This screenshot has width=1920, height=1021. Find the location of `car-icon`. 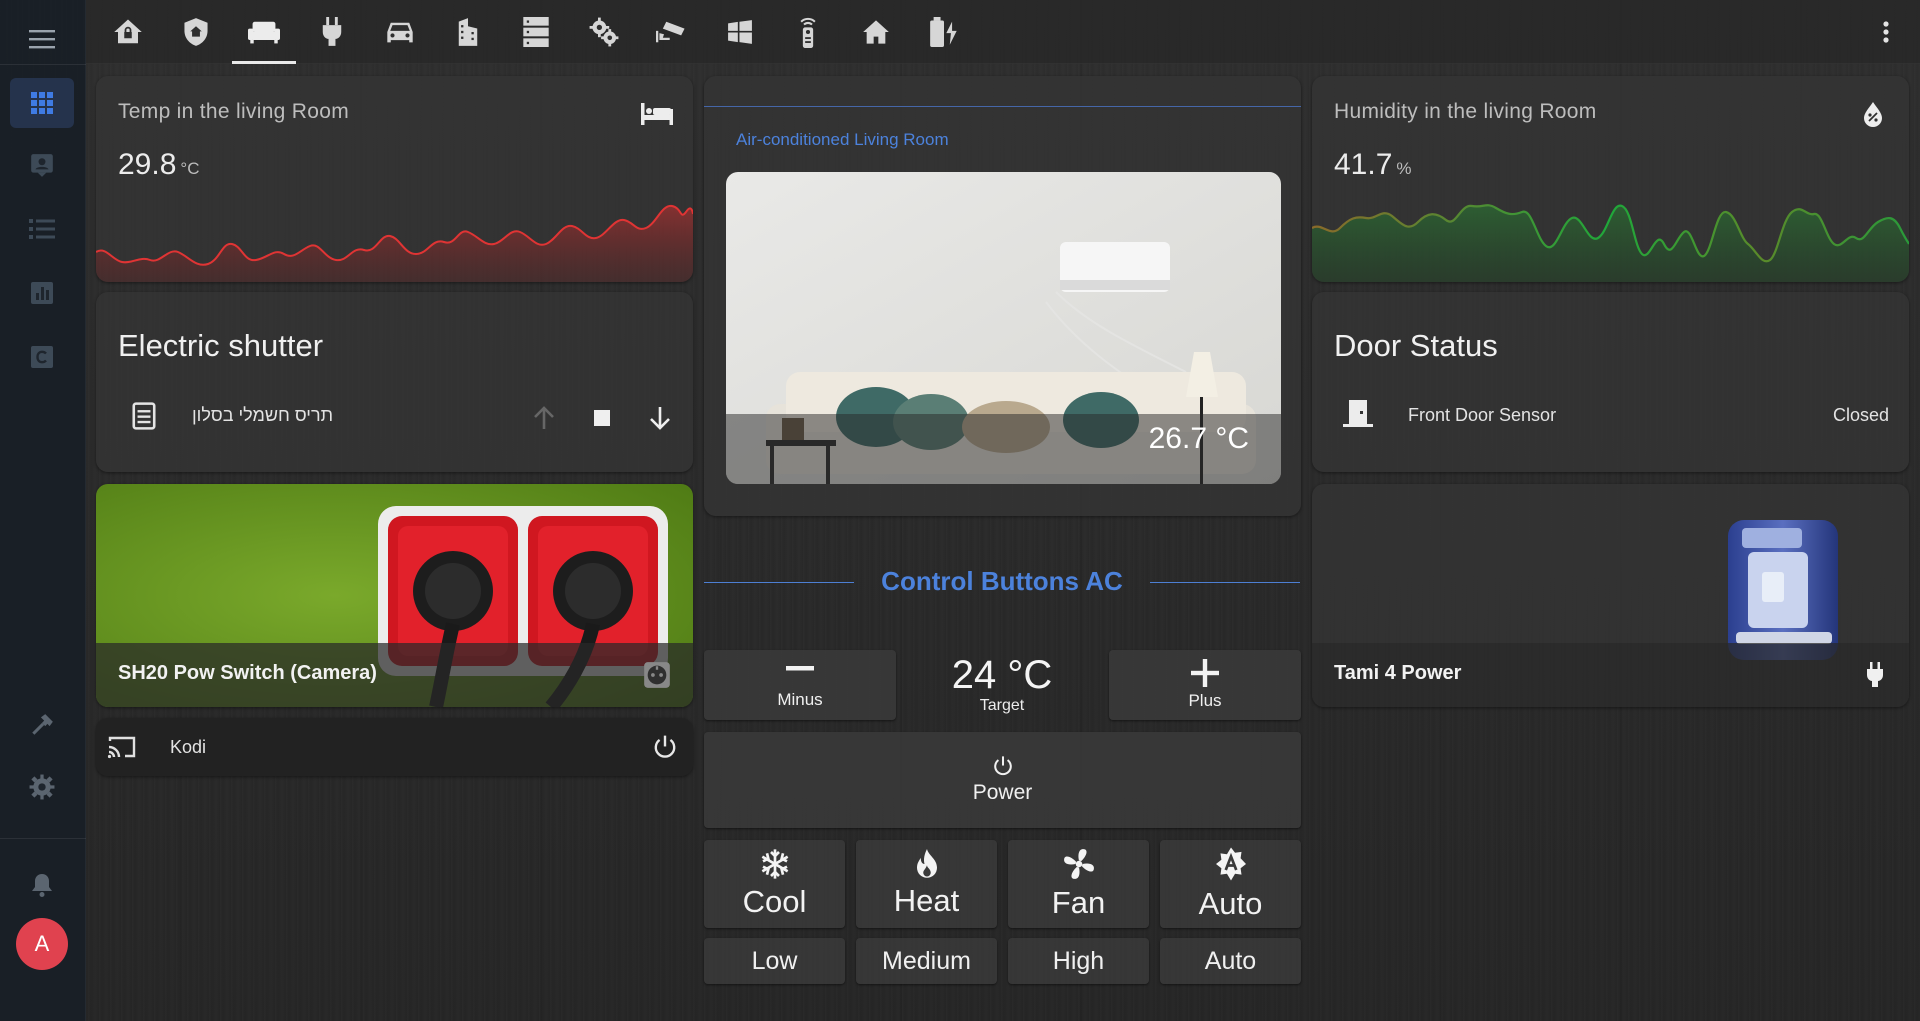

car-icon is located at coordinates (400, 32).